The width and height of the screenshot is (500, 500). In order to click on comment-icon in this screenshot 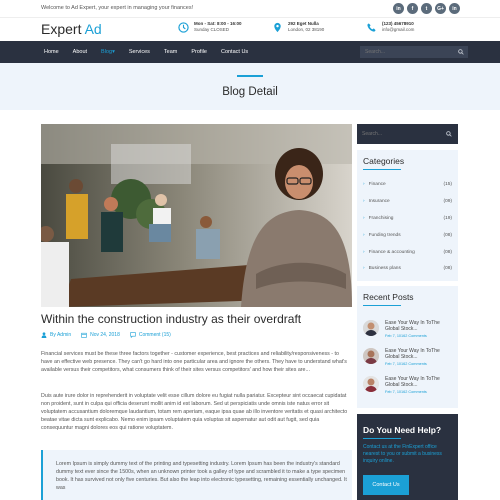, I will do `click(133, 335)`.